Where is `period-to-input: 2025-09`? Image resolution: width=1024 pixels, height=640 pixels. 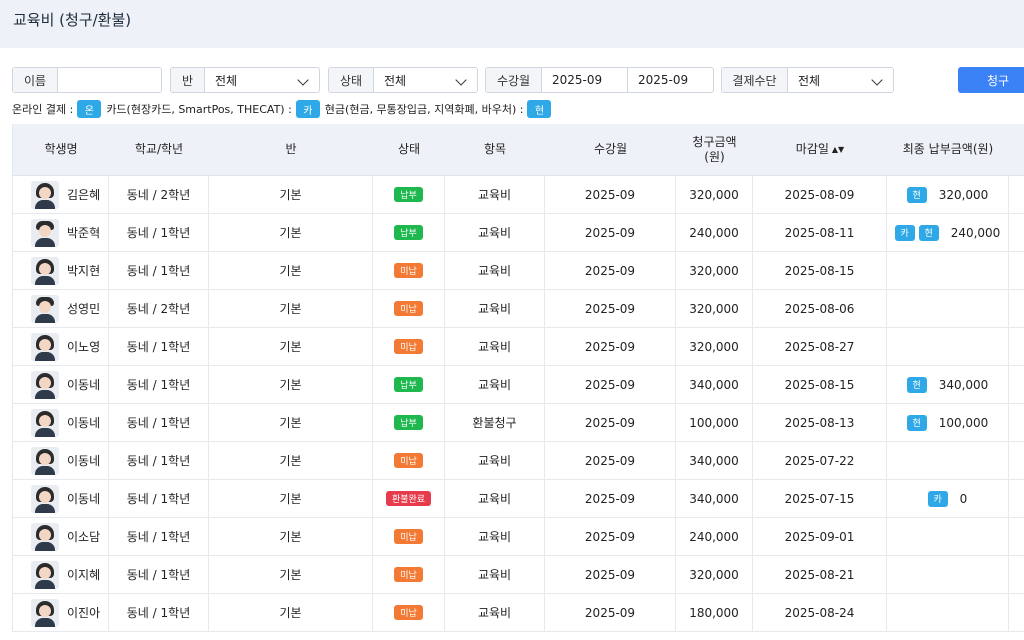 period-to-input: 2025-09 is located at coordinates (670, 80).